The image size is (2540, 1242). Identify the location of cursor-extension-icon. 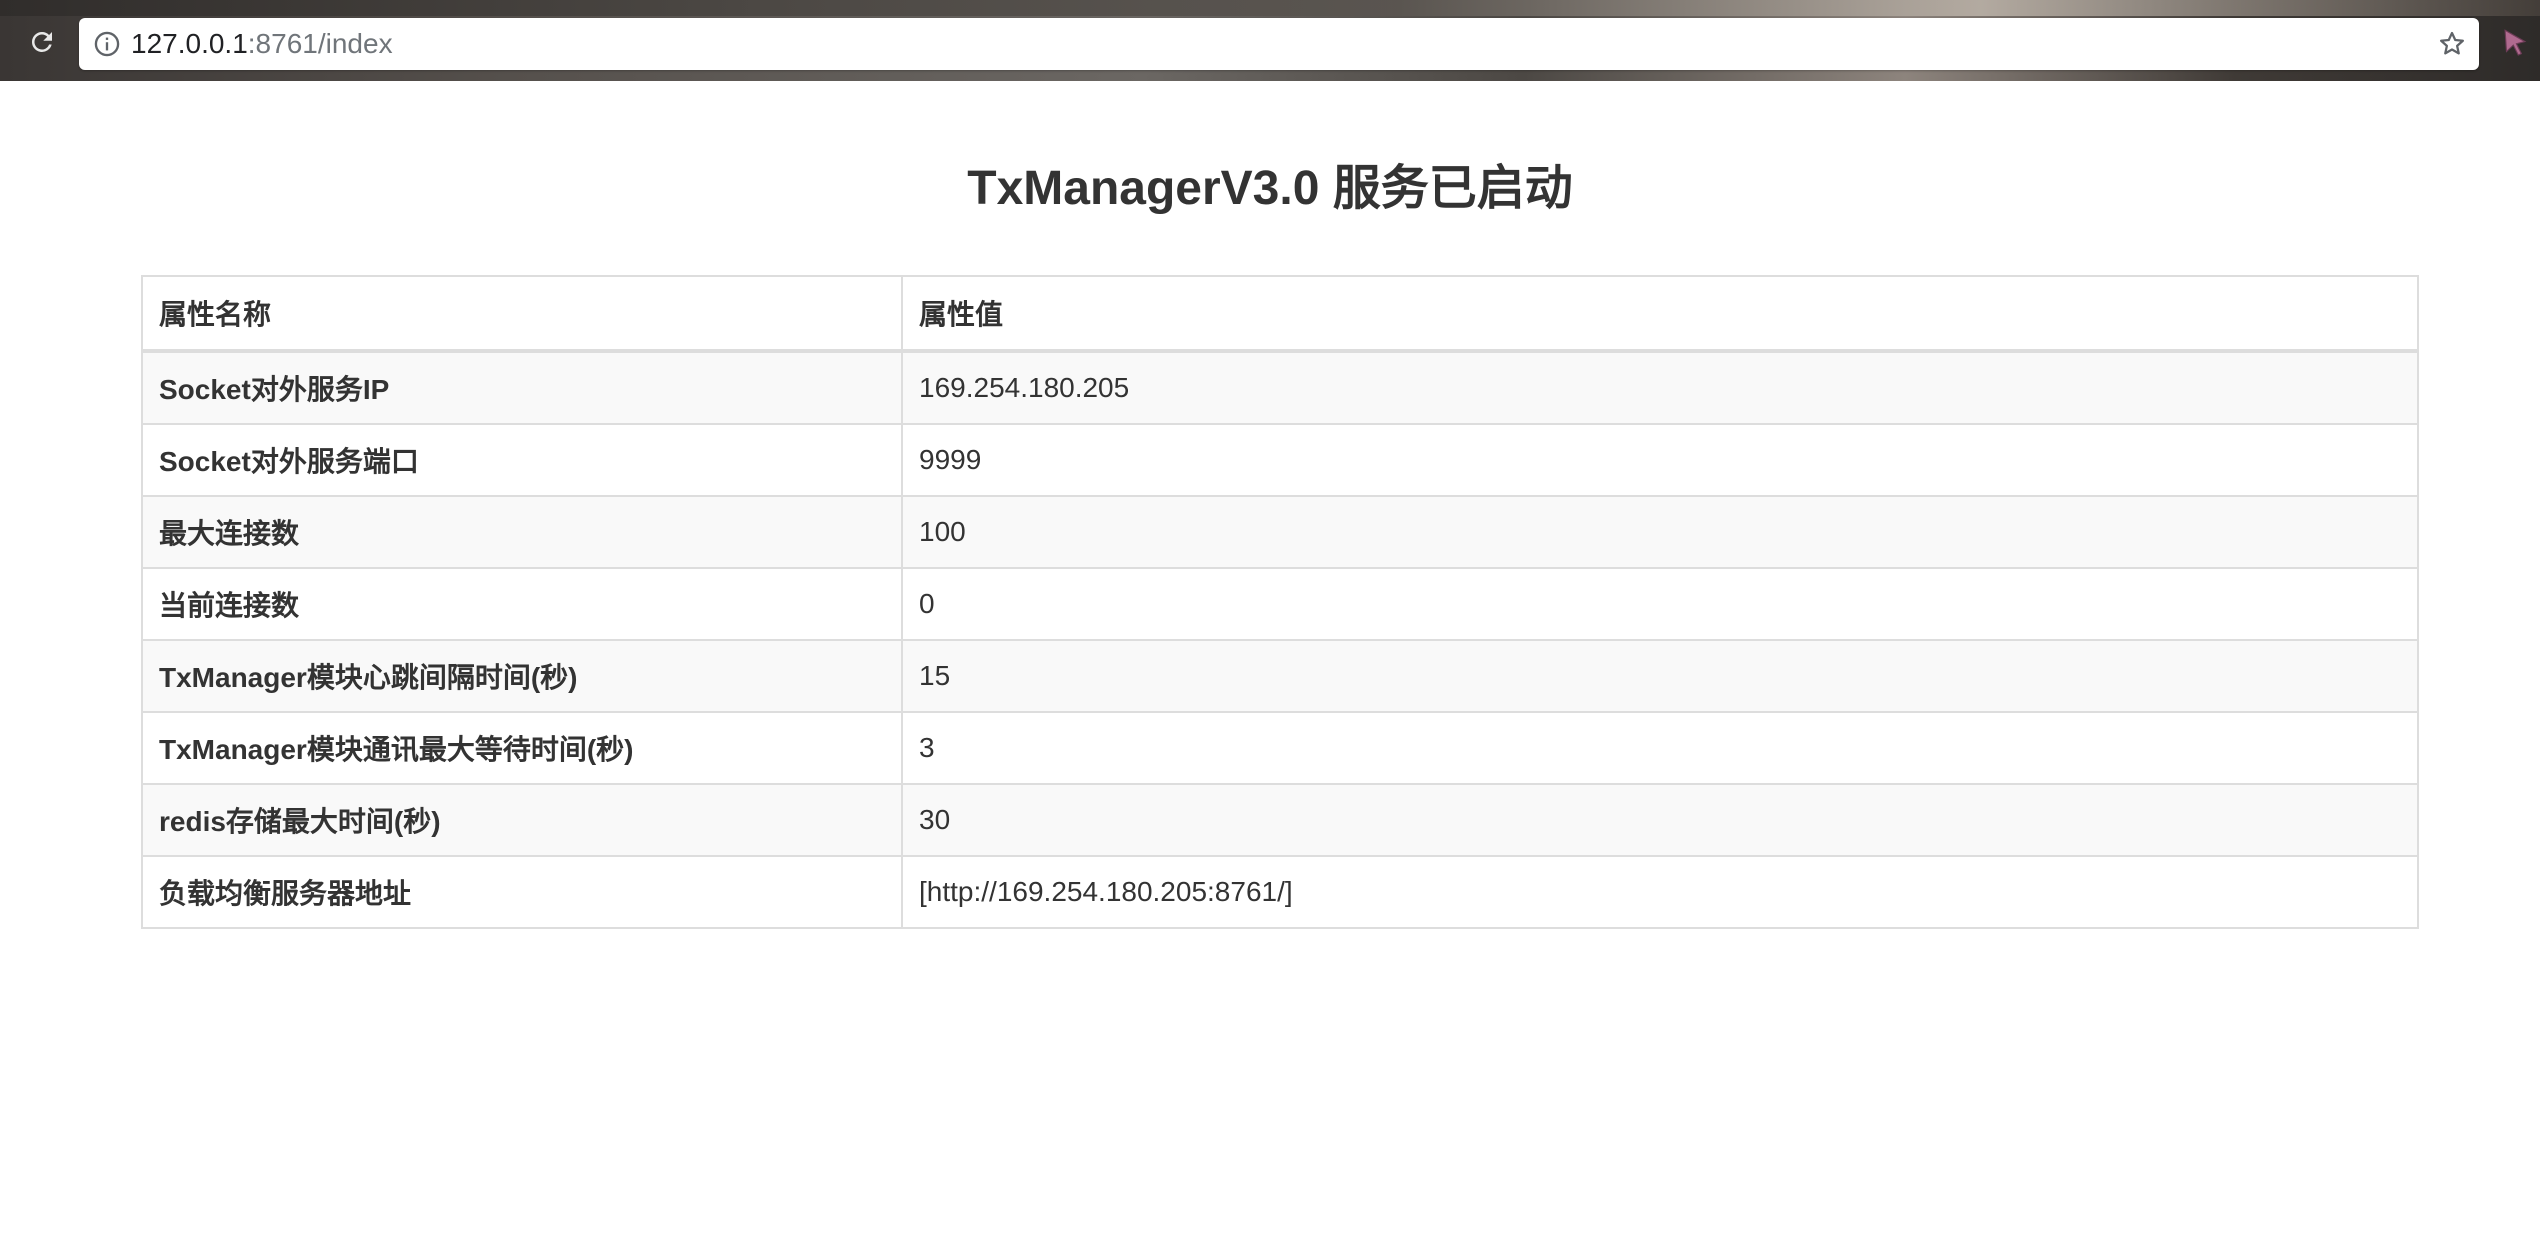
(2515, 43).